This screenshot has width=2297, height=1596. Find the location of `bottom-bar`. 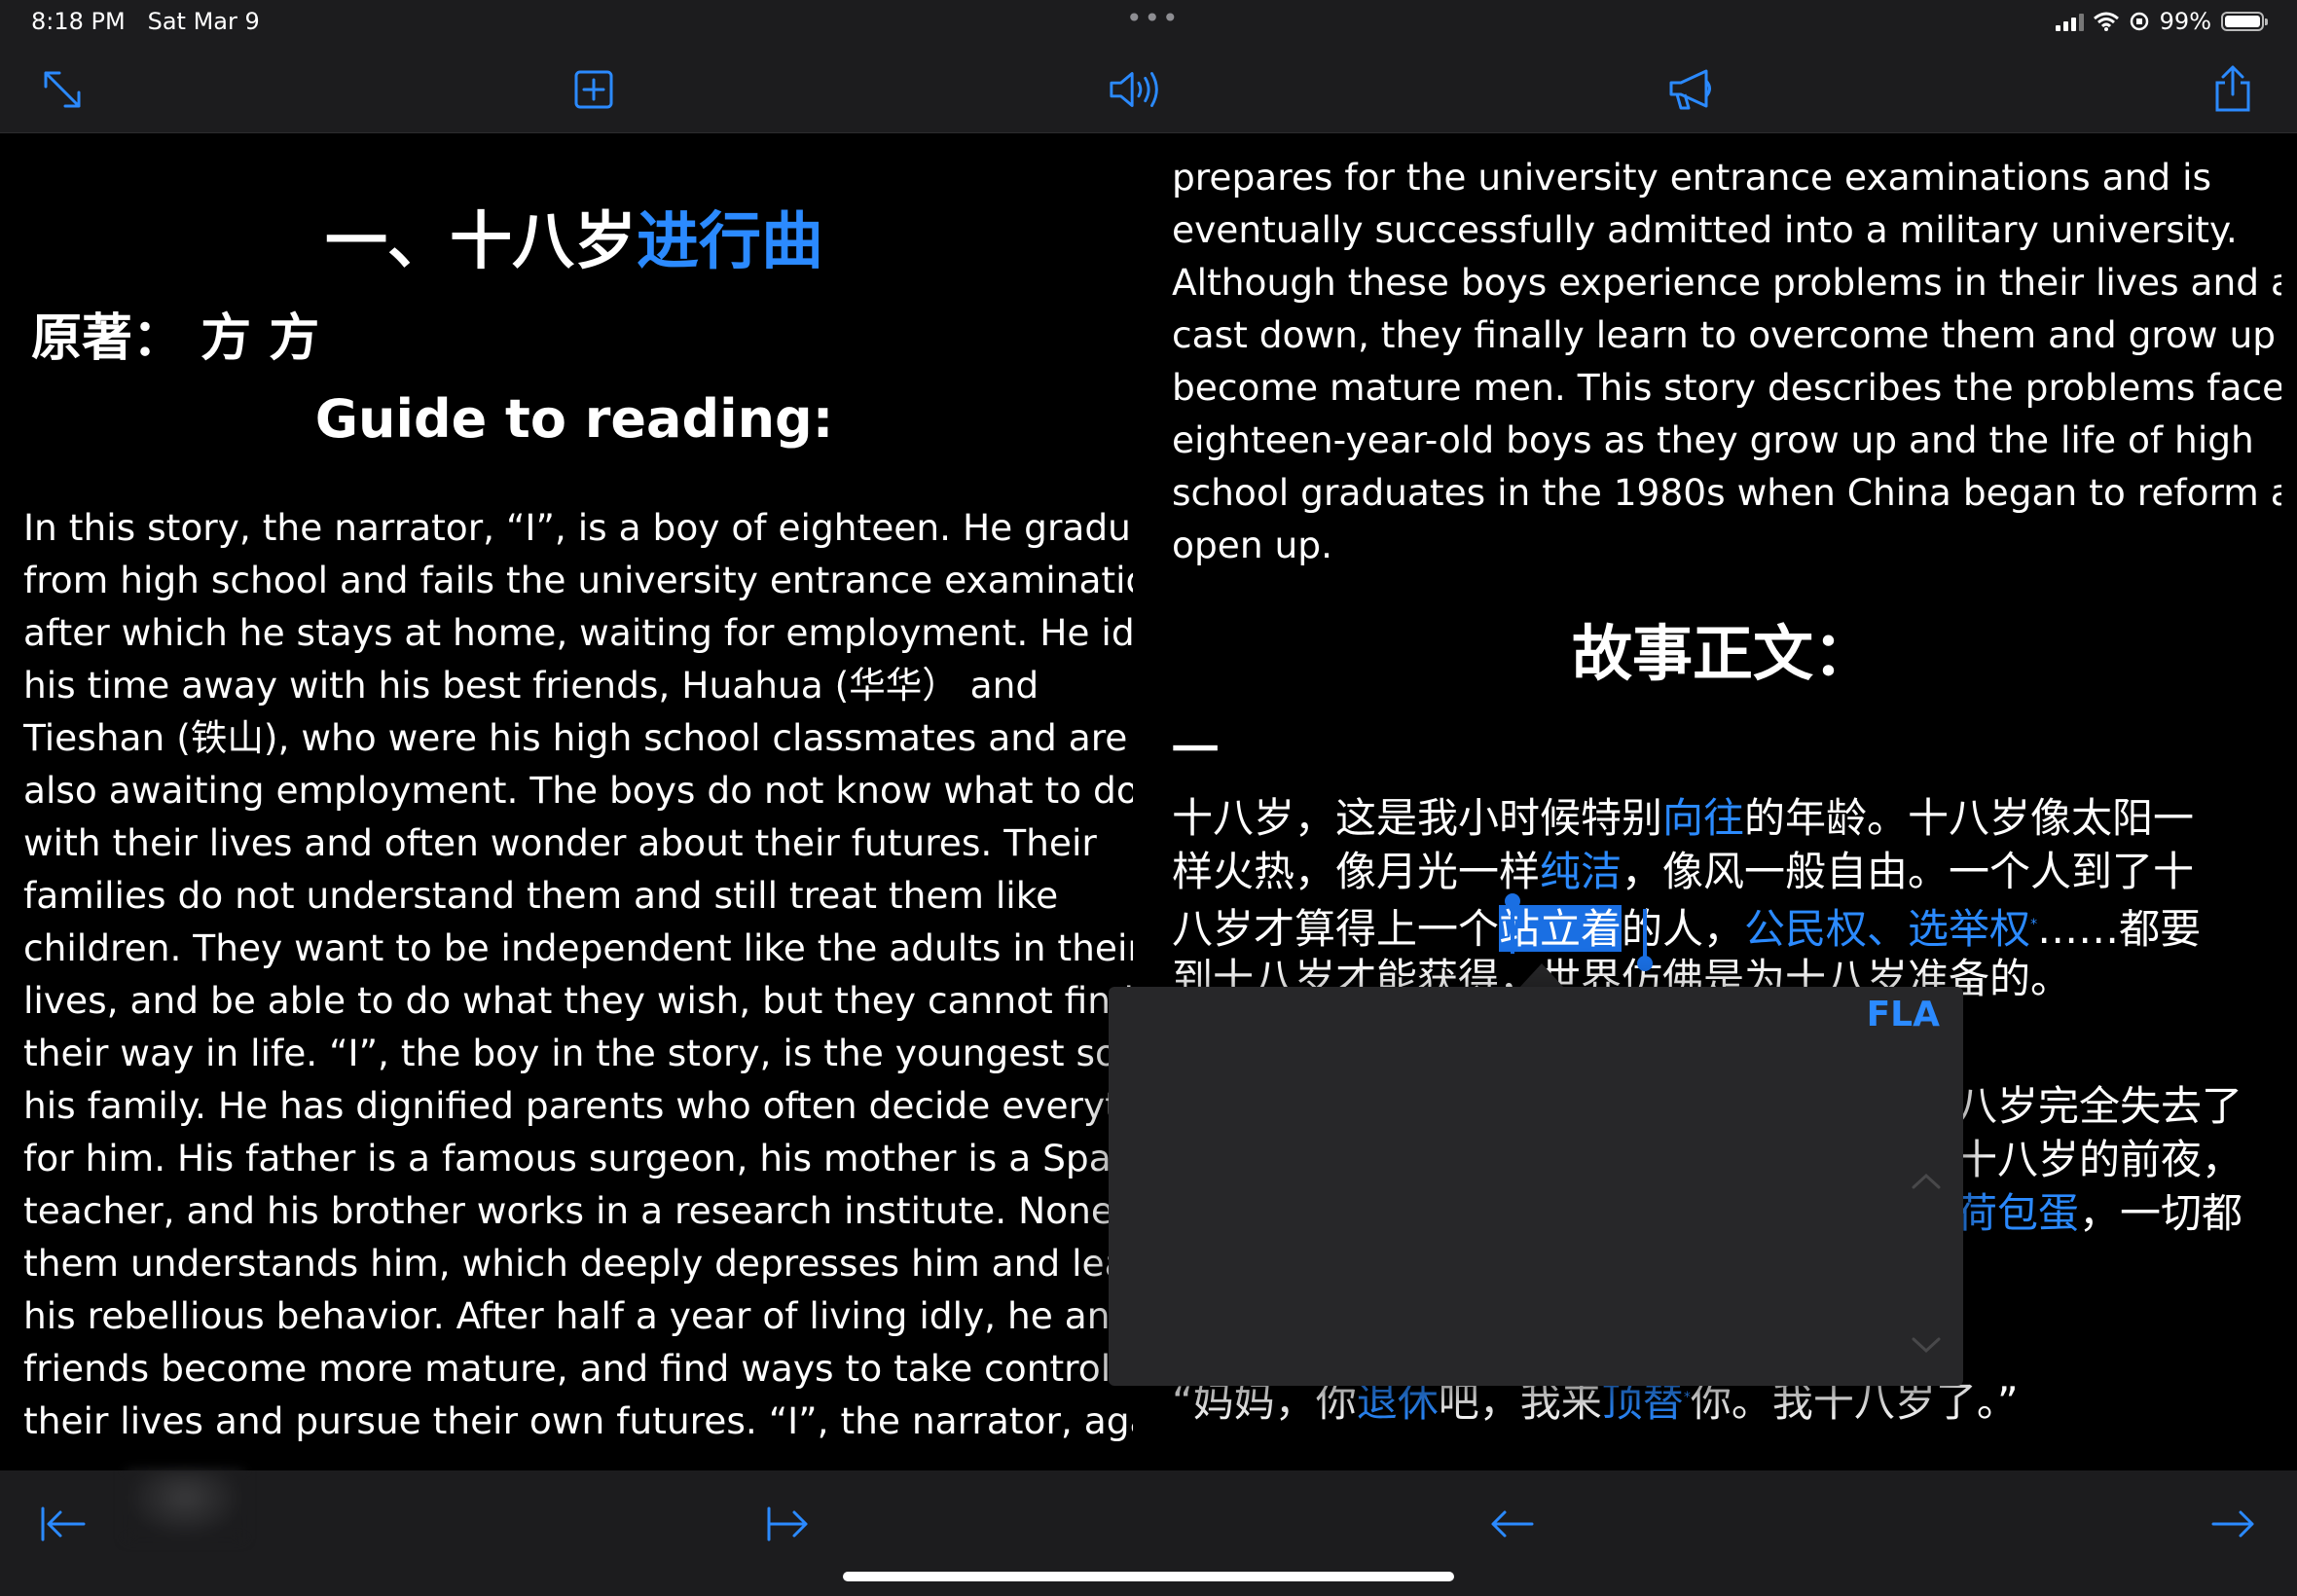

bottom-bar is located at coordinates (1148, 1533).